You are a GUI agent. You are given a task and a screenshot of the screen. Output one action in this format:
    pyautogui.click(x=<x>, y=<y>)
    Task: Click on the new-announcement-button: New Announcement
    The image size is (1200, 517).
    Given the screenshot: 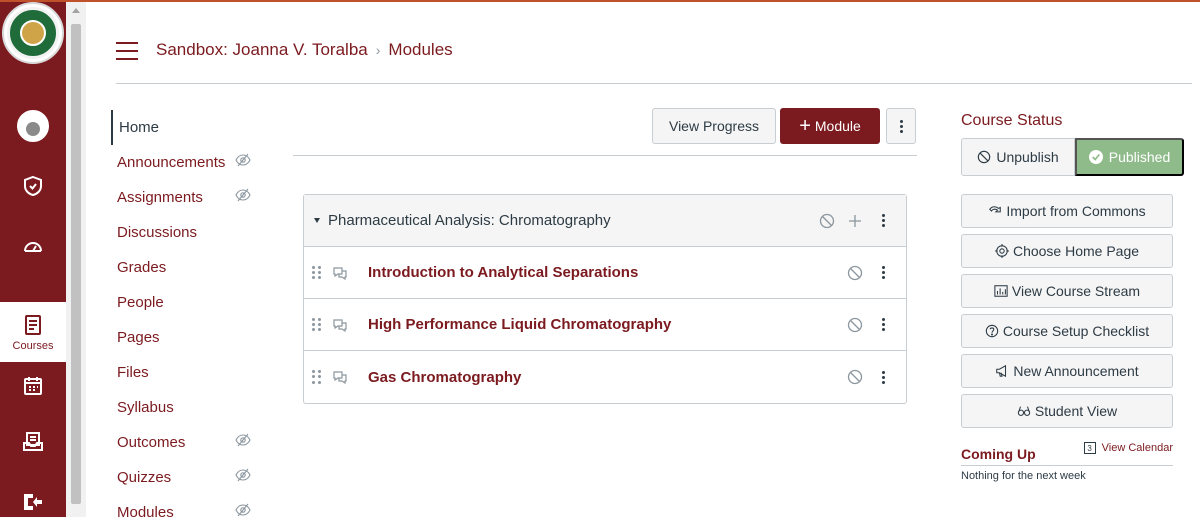 What is the action you would take?
    pyautogui.click(x=1067, y=371)
    